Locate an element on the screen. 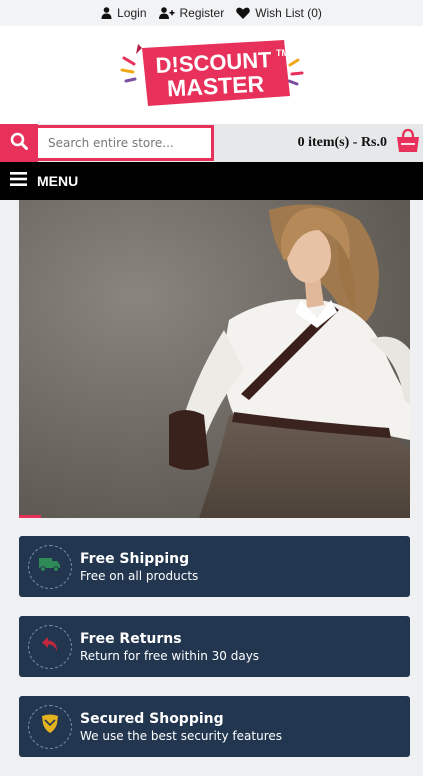  wishlist-label: Wish List (0) is located at coordinates (288, 13).